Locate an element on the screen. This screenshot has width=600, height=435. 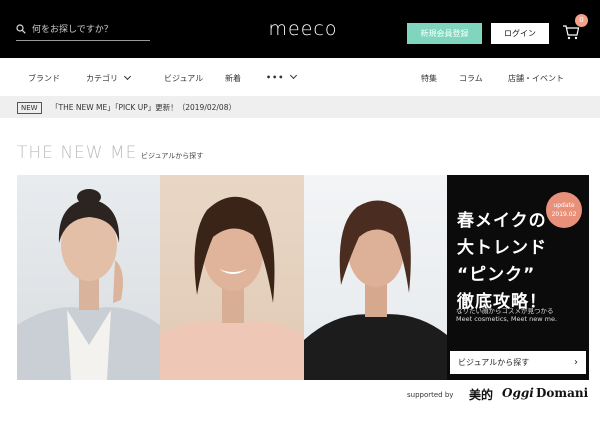
site-logo: meeco is located at coordinates (303, 29).